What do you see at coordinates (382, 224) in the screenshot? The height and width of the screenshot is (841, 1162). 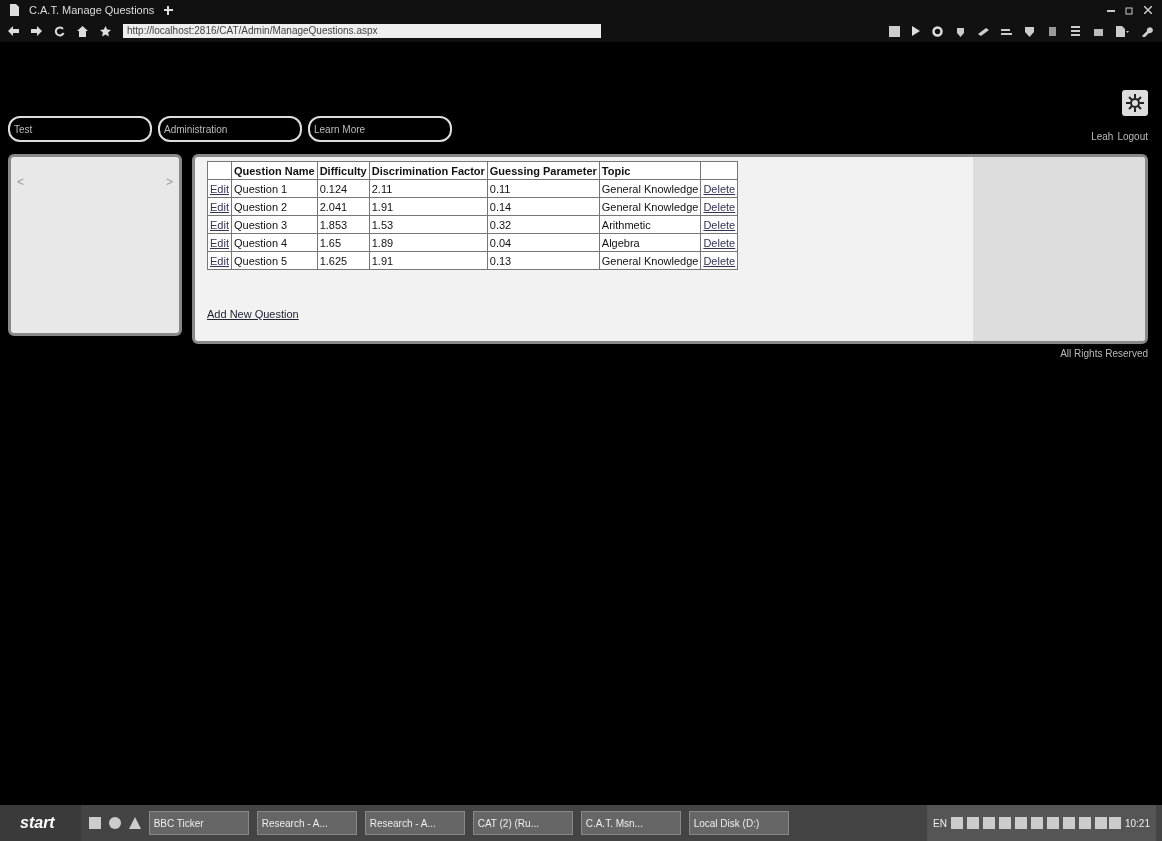 I see `table-cell: 1.53` at bounding box center [382, 224].